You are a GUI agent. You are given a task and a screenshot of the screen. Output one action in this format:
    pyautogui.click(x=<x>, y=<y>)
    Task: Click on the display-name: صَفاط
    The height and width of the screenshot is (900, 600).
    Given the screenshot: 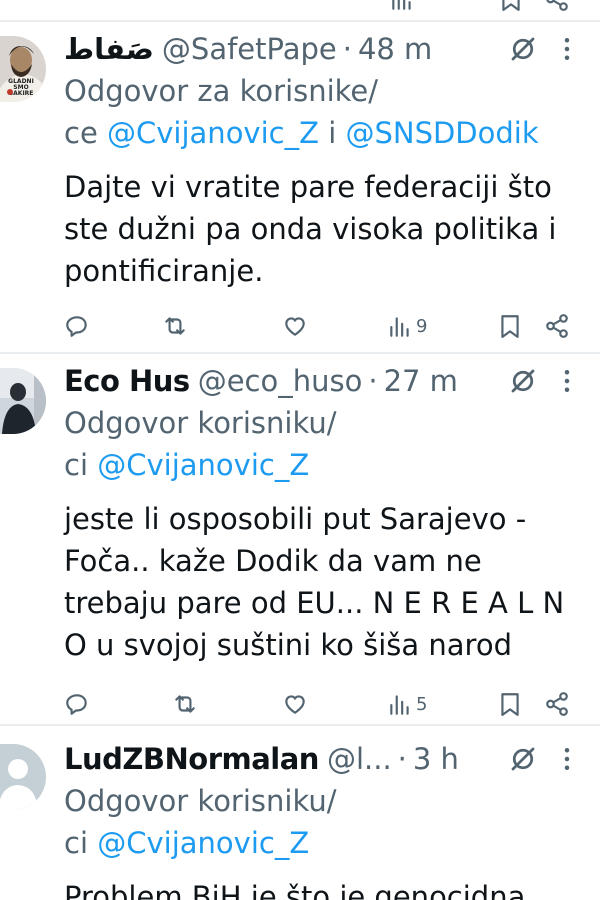 What is the action you would take?
    pyautogui.click(x=109, y=49)
    